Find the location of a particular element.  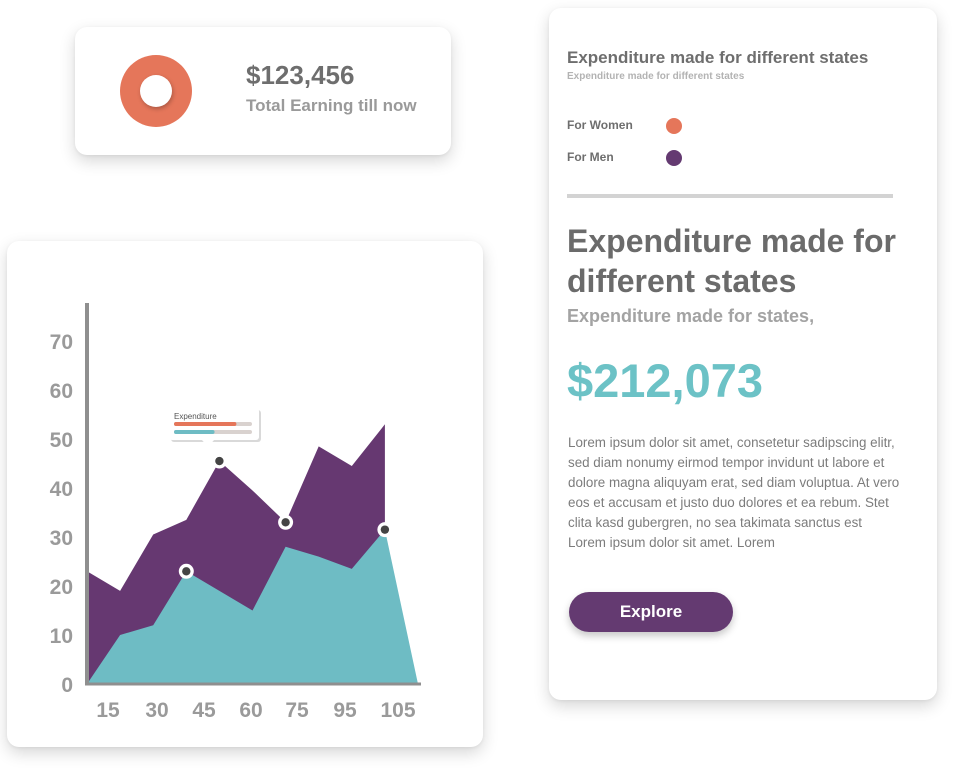

x-tick-label: 60 is located at coordinates (250, 710).